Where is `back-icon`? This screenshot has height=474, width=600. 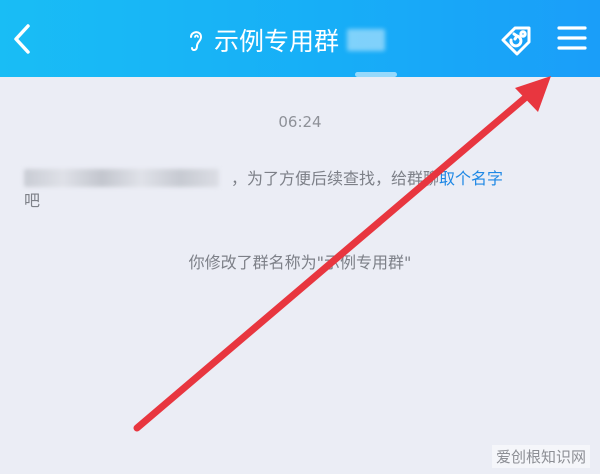
back-icon is located at coordinates (23, 39).